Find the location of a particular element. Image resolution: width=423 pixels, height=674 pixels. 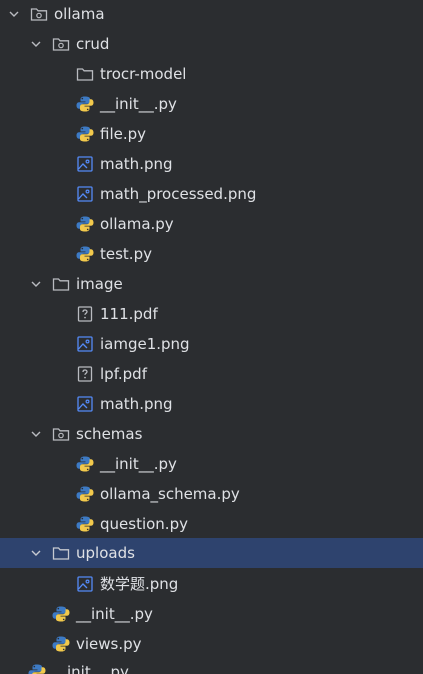

tree-item-views-py: views.py is located at coordinates (211, 644).